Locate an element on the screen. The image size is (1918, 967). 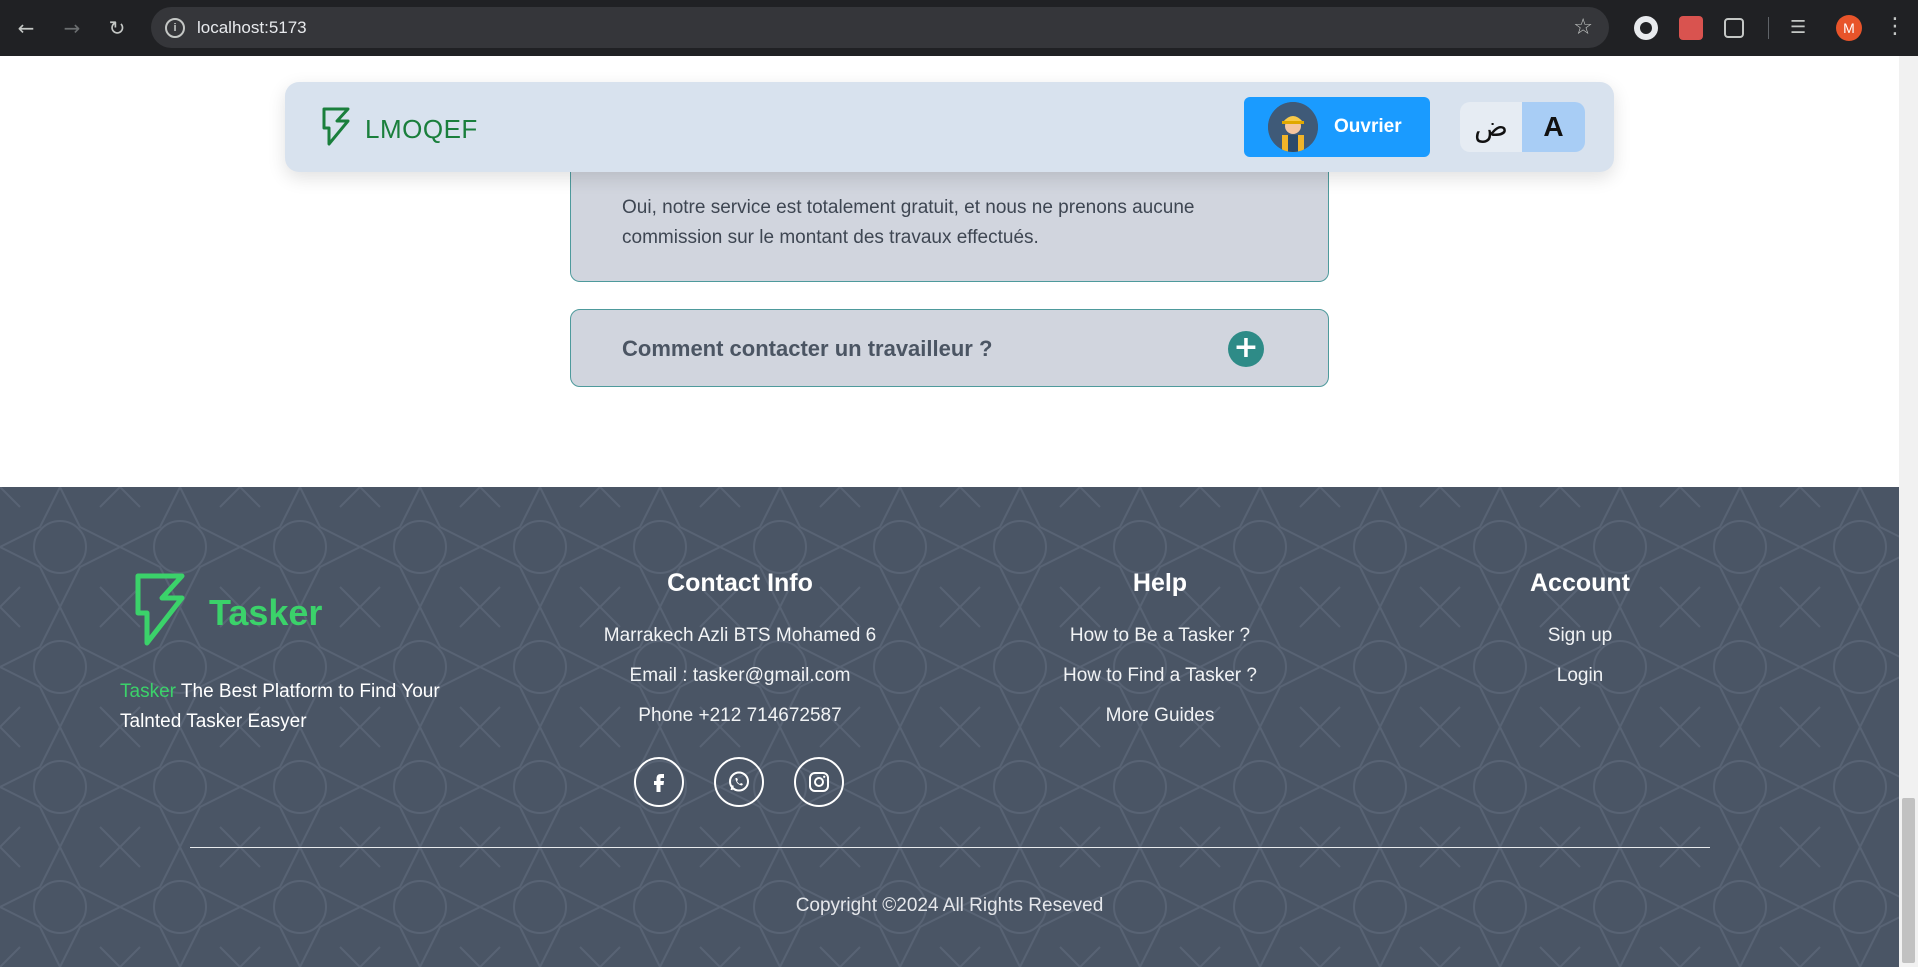
whatsapp-icon is located at coordinates (739, 782).